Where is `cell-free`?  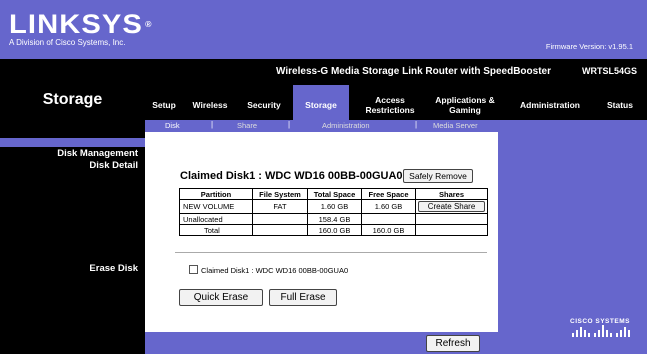
cell-free is located at coordinates (388, 219).